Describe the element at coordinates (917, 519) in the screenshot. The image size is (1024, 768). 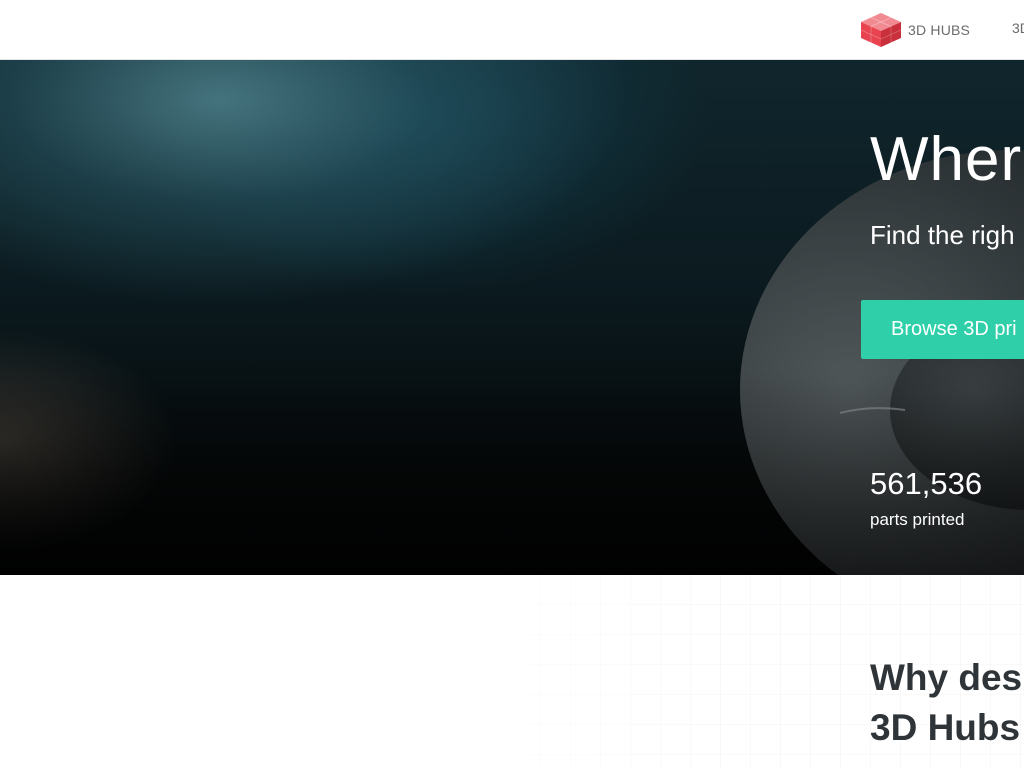
I see `parts-printed-label: parts printed` at that location.